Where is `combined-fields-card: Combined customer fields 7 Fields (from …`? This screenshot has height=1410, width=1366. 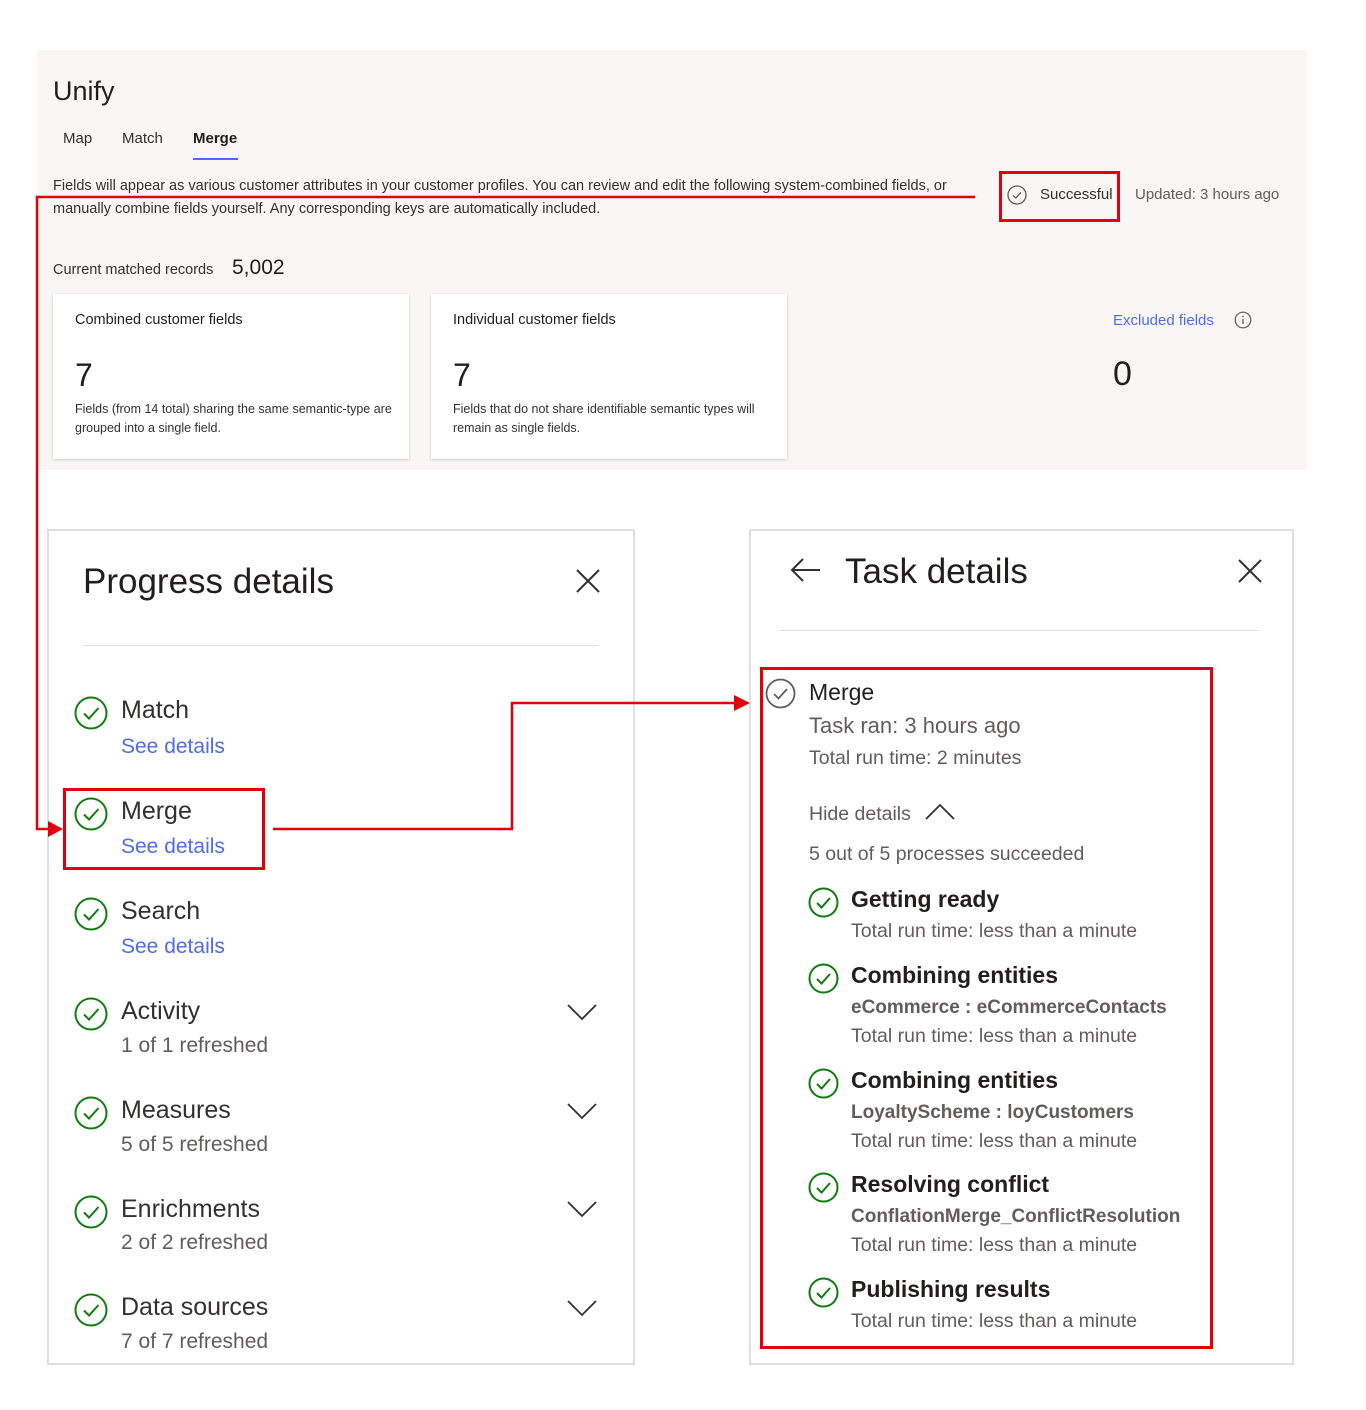
combined-fields-card: Combined customer fields 7 Fields (from … is located at coordinates (231, 376).